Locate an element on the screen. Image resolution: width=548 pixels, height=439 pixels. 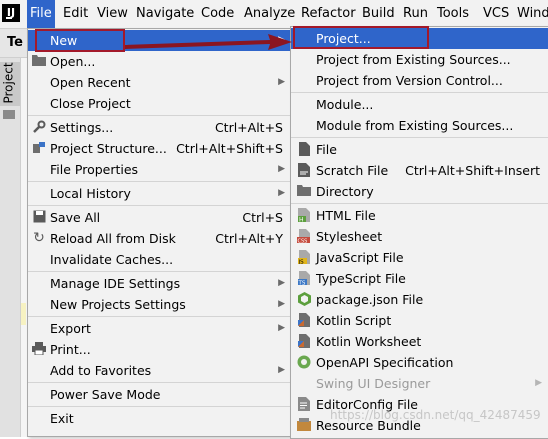
watermark-text: https://blog.csdn.net/qq_42487459 is located at coordinates (435, 415).